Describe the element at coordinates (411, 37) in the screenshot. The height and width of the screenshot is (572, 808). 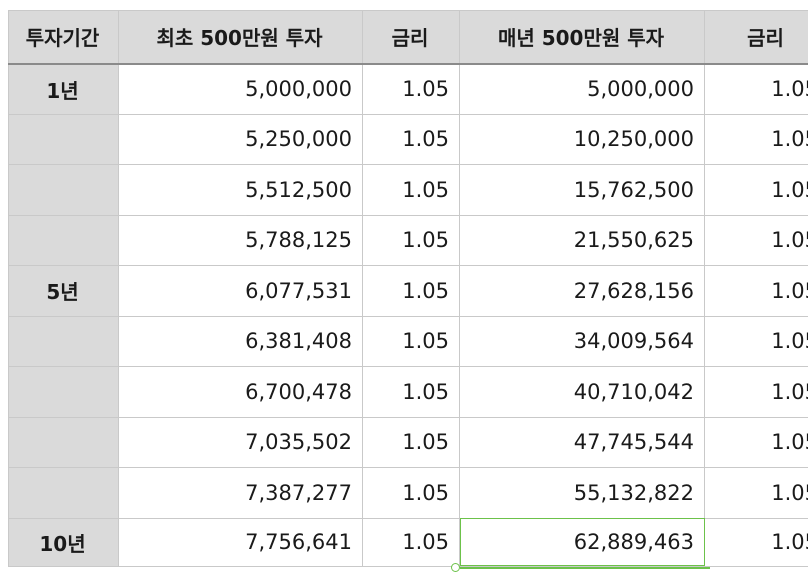
I see `header-rate-1: 금리` at that location.